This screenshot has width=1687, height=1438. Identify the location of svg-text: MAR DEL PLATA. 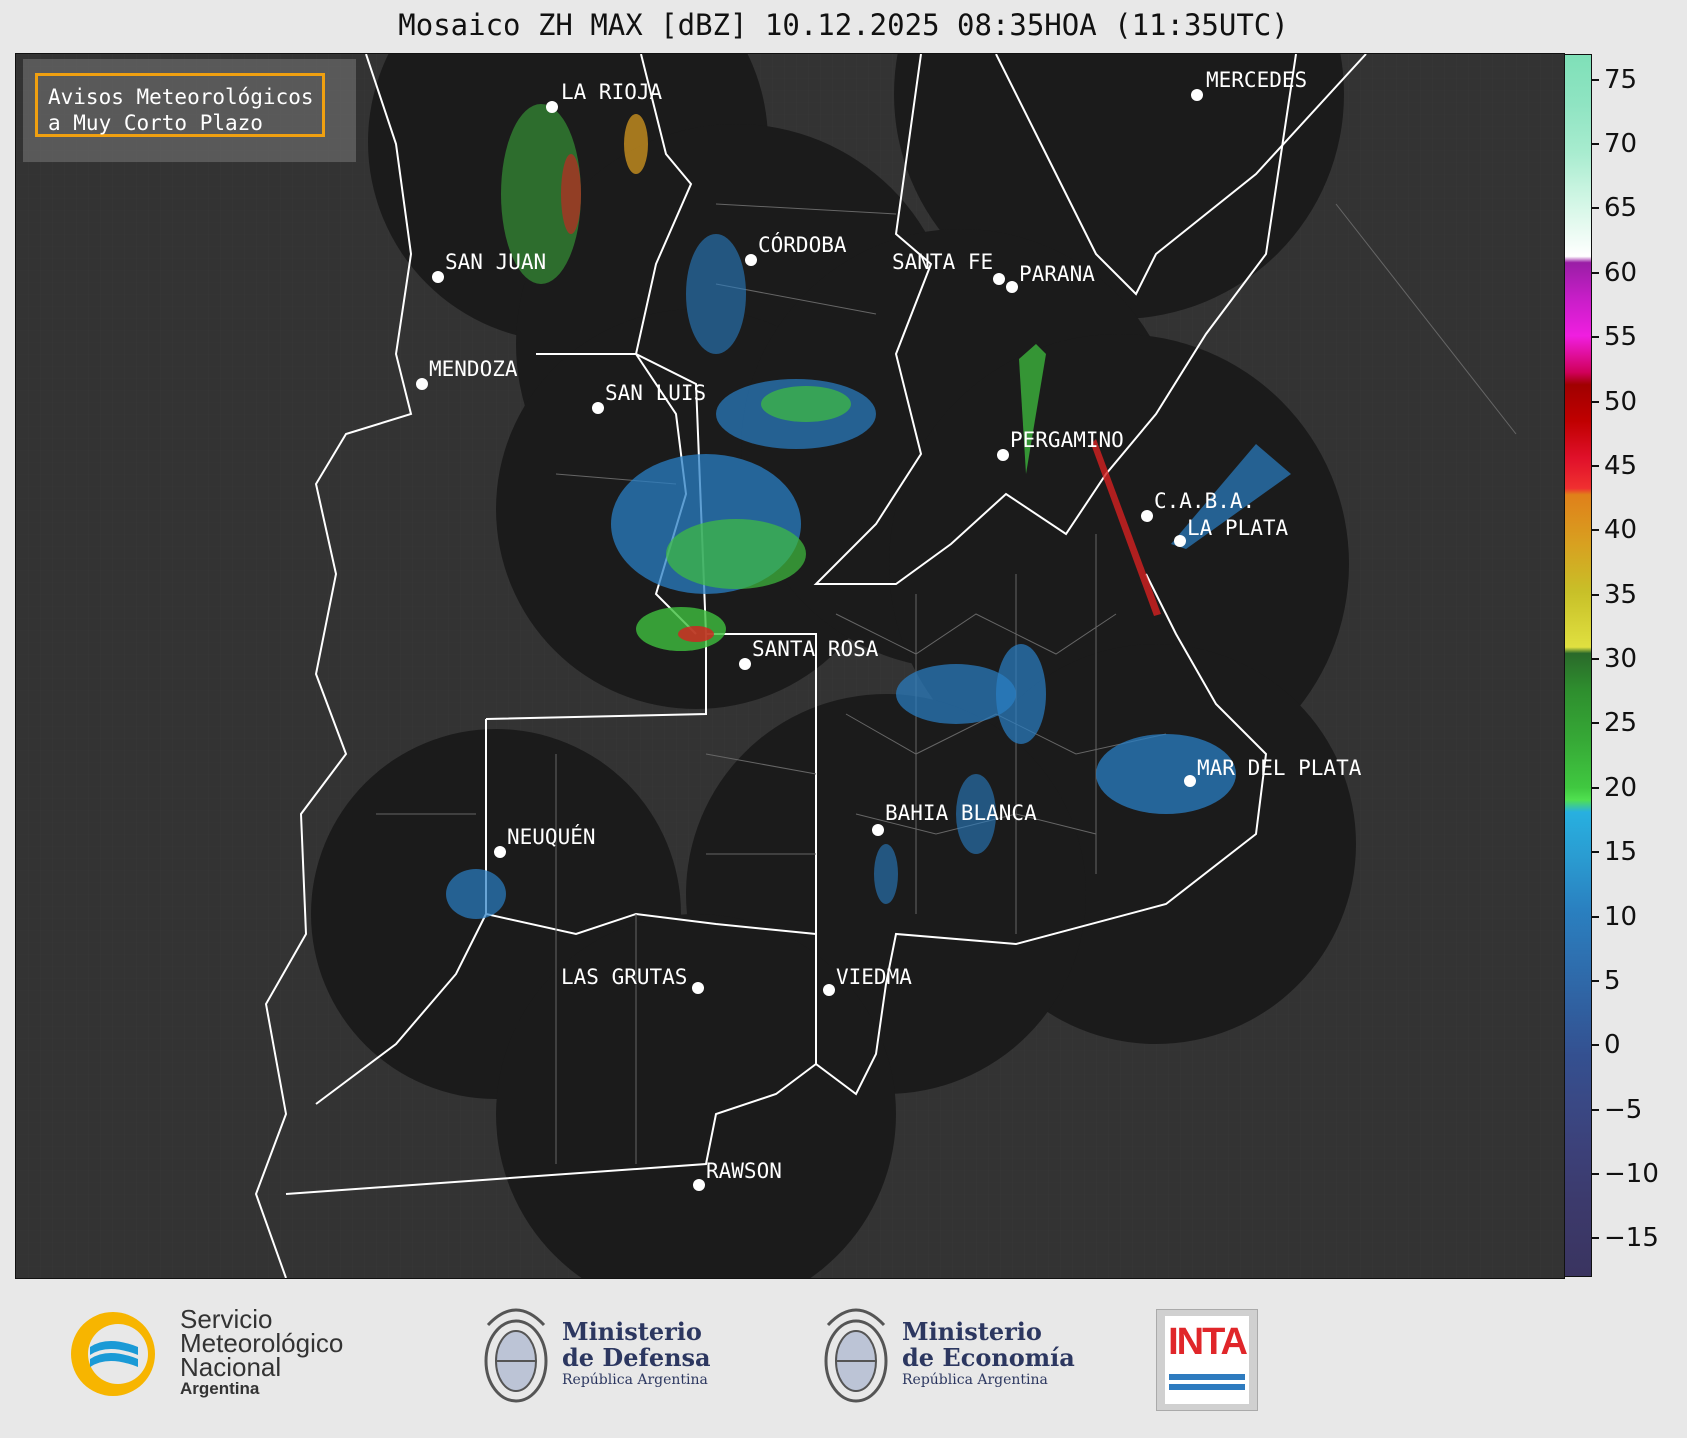
(1279, 768).